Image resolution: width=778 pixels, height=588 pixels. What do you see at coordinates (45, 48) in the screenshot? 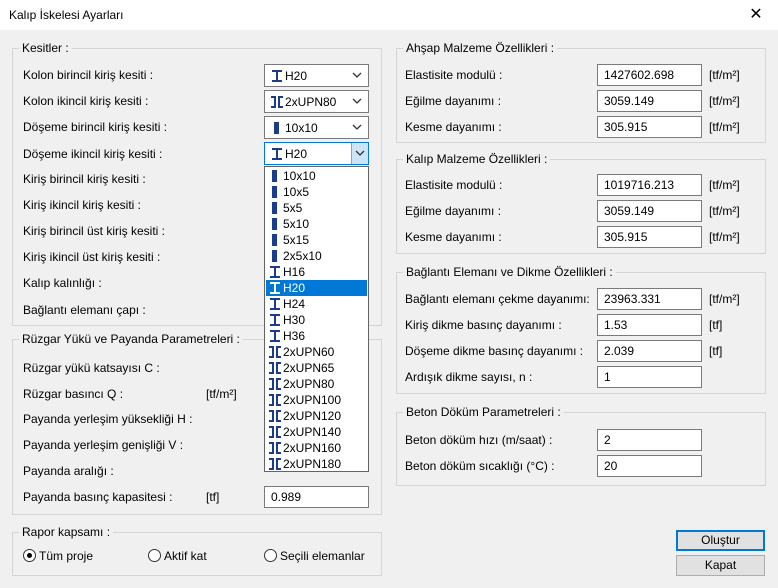
I see `kesitler-title: Kesitler :` at bounding box center [45, 48].